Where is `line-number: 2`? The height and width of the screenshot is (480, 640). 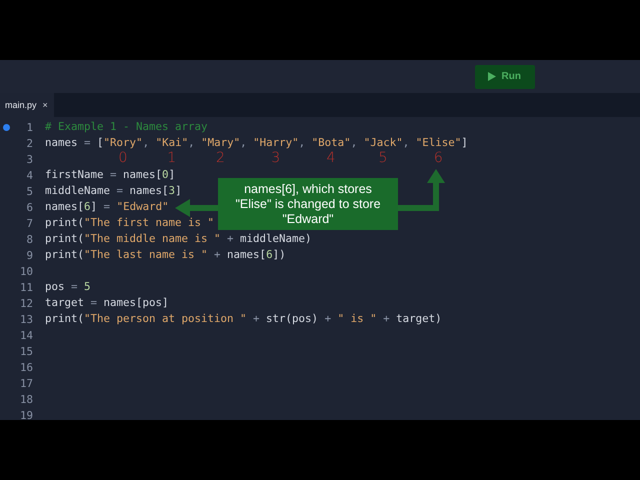
line-number: 2 is located at coordinates (29, 143).